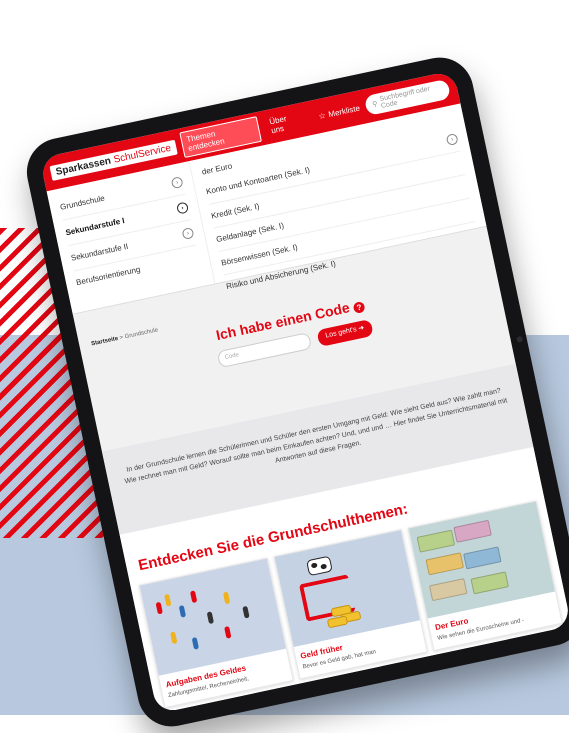 This screenshot has width=569, height=733. What do you see at coordinates (322, 115) in the screenshot?
I see `star-icon: ☆` at bounding box center [322, 115].